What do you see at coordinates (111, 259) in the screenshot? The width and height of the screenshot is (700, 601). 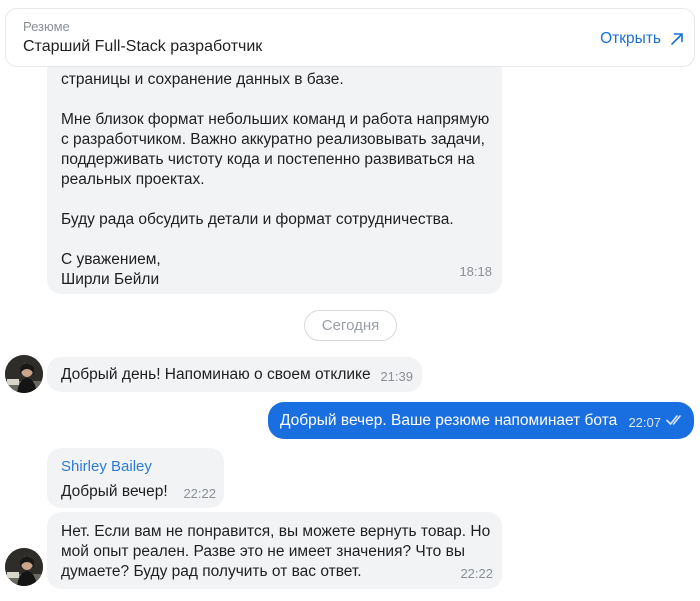 I see `message-signature-line: С уважением,` at bounding box center [111, 259].